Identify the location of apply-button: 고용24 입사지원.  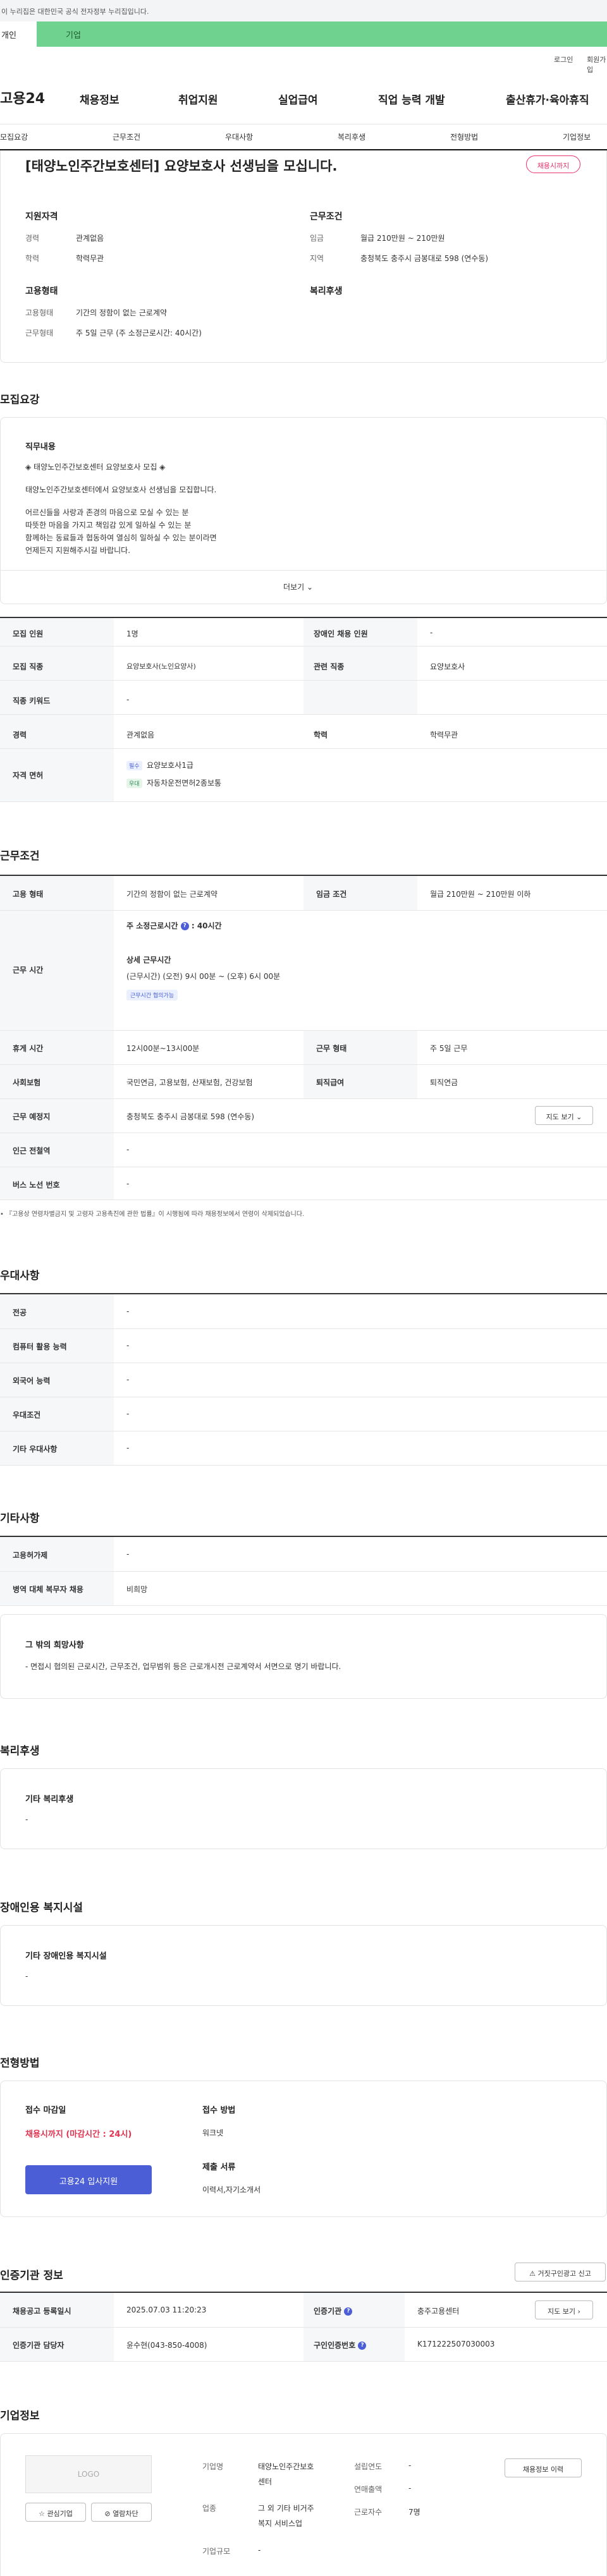
(88, 2179).